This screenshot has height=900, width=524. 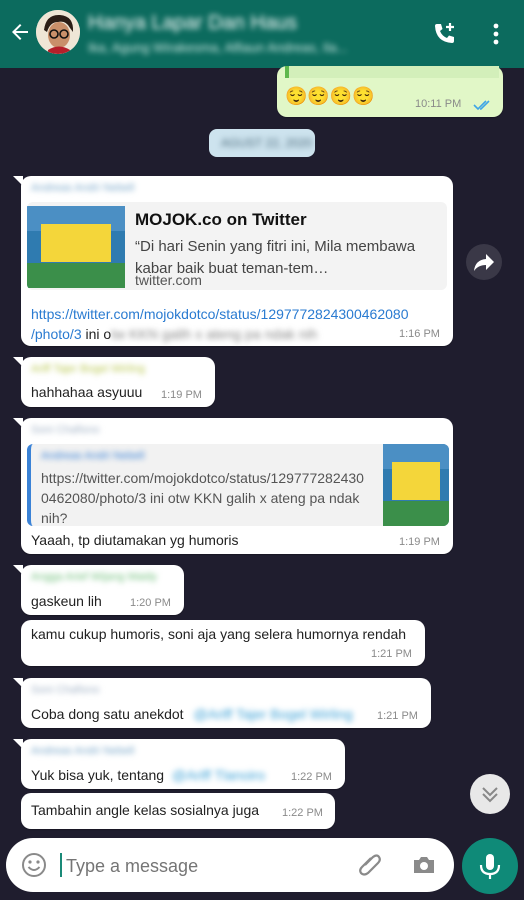 I want to click on scroll-to-bottom-button, so click(x=490, y=794).